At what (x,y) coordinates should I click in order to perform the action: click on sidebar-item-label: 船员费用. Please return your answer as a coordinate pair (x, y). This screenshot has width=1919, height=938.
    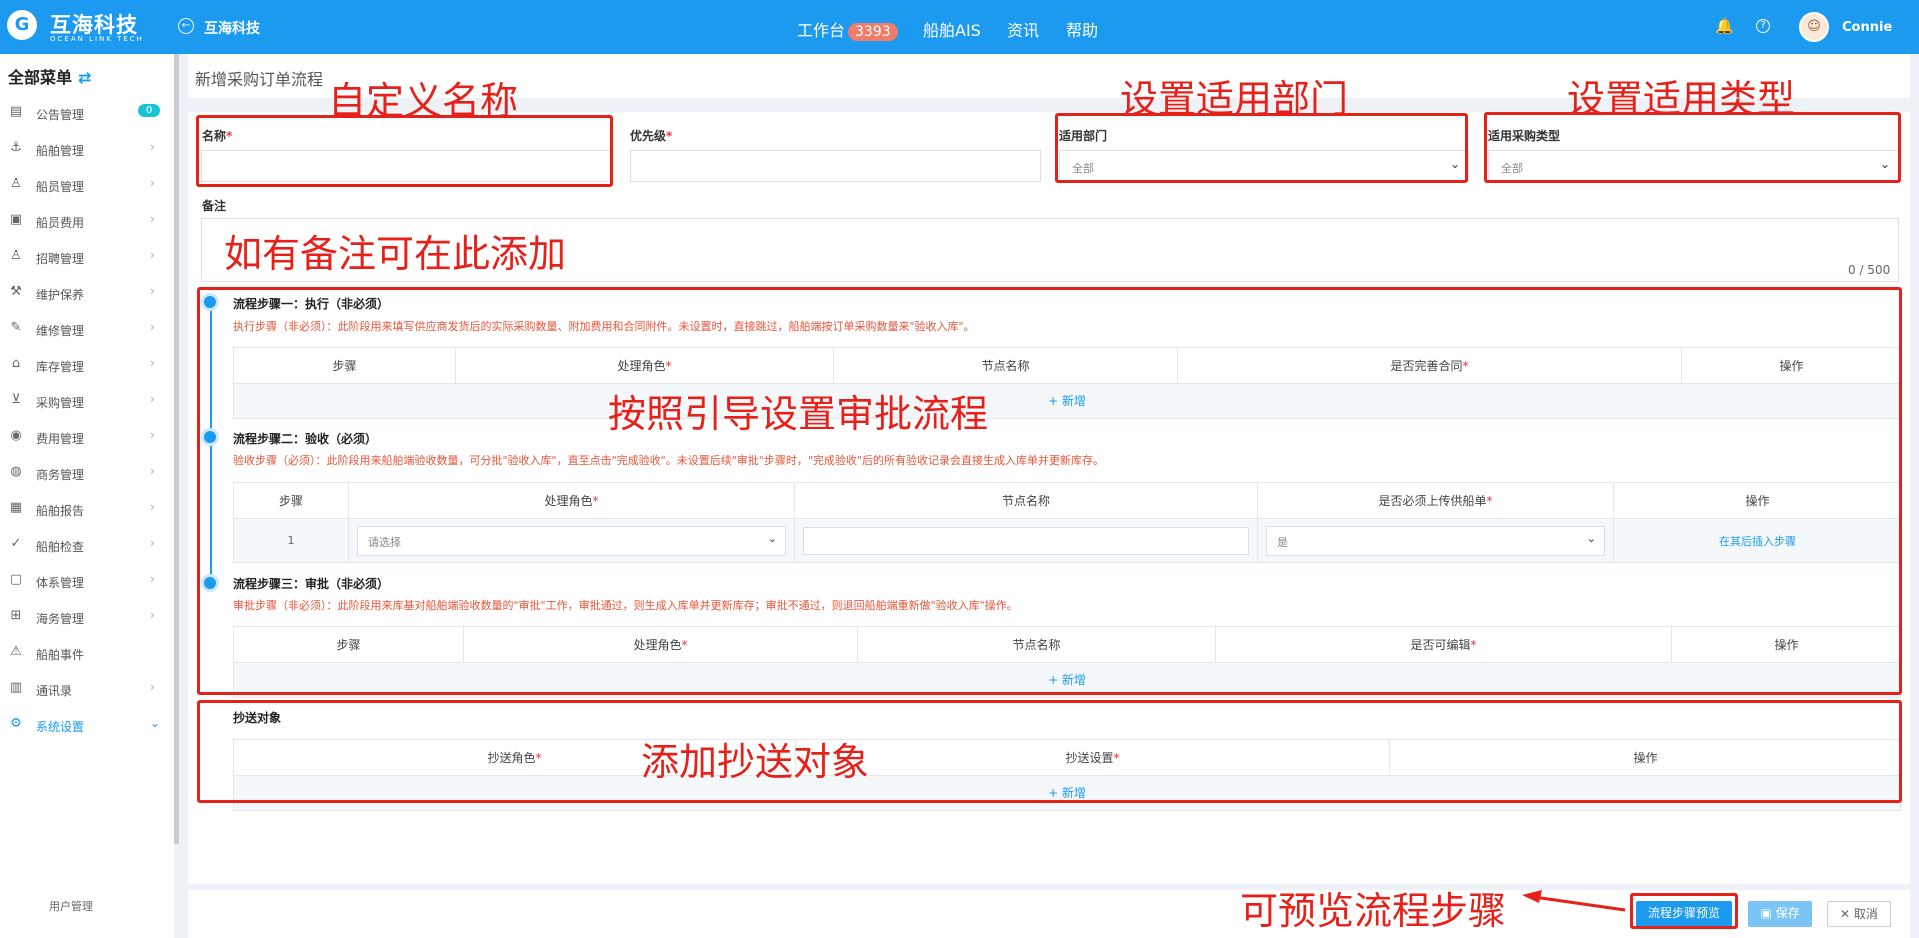
    Looking at the image, I should click on (60, 223).